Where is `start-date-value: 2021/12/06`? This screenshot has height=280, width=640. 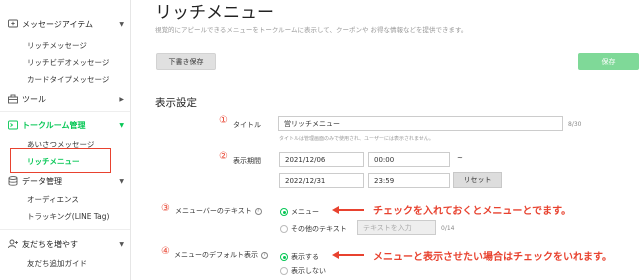
start-date-value: 2021/12/06 is located at coordinates (305, 159).